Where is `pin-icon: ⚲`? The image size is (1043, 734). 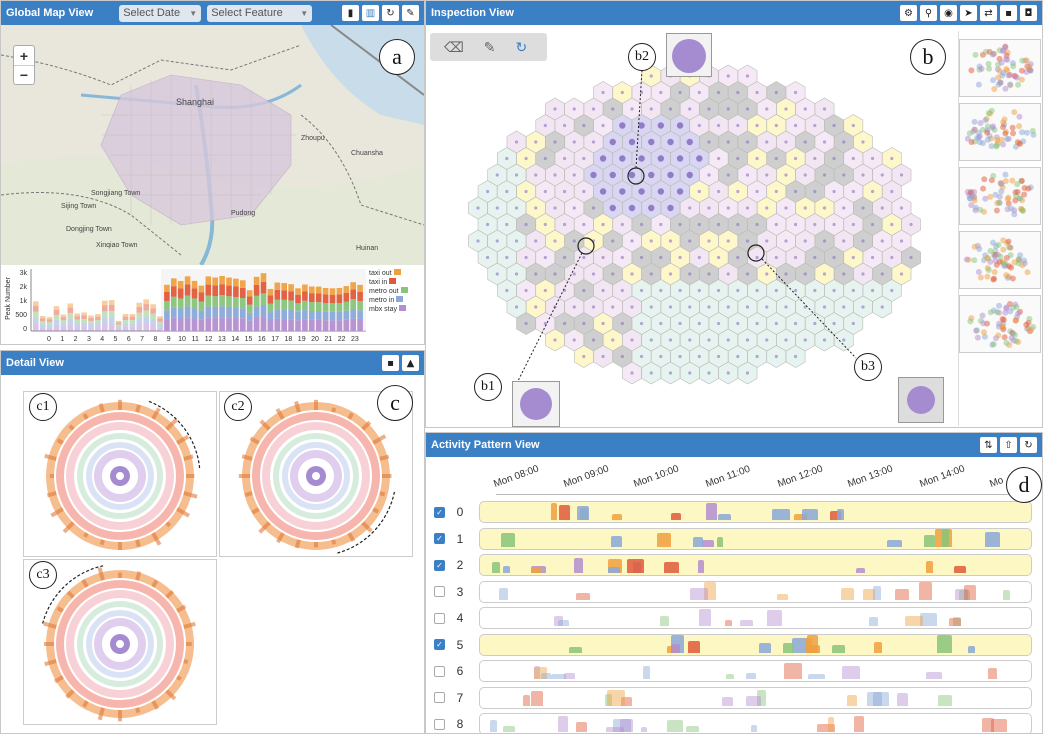
pin-icon: ⚲ is located at coordinates (928, 13).